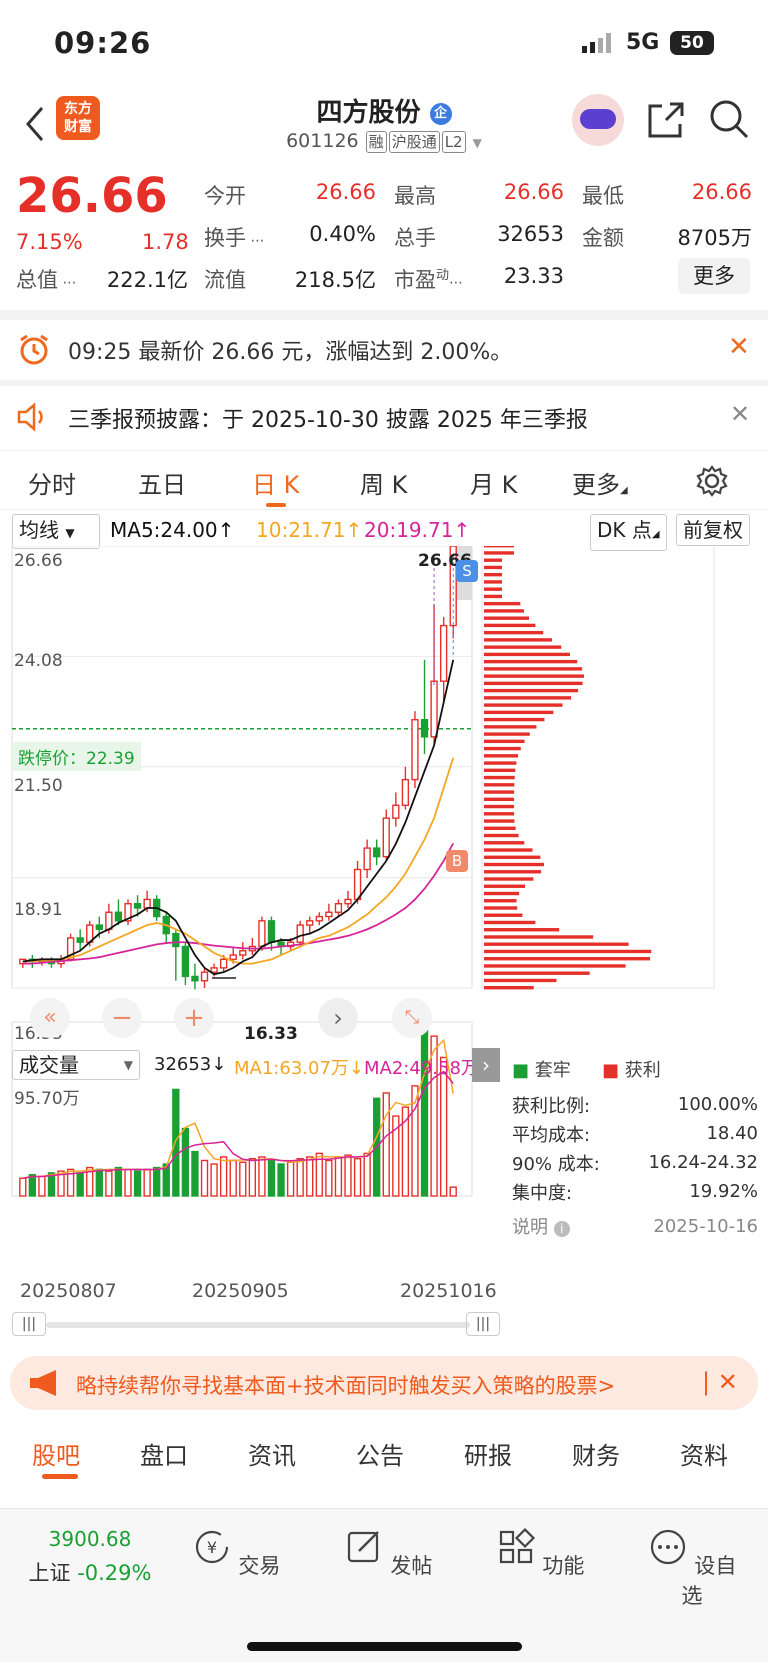  I want to click on dropdown-icon: ▼, so click(477, 143).